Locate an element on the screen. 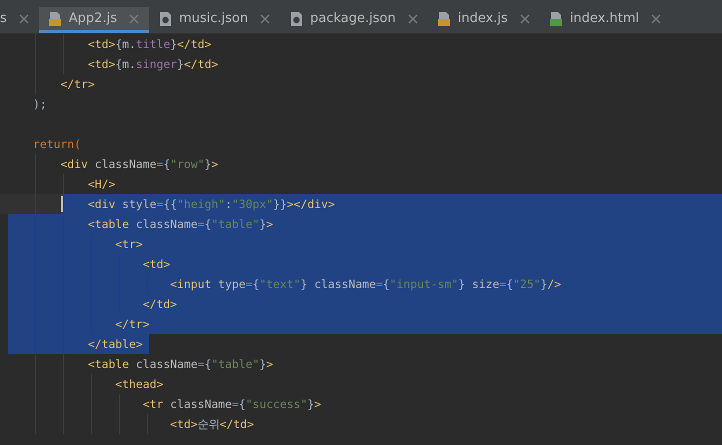 This screenshot has height=445, width=722. code-line: return( is located at coordinates (57, 144).